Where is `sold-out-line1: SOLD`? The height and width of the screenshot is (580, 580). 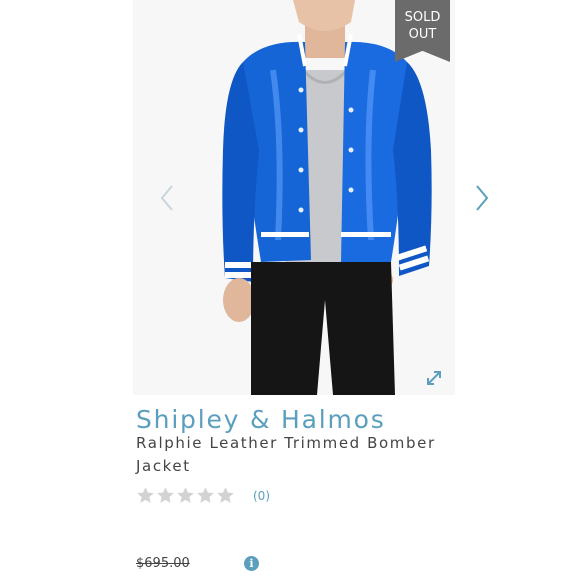
sold-out-line1: SOLD is located at coordinates (422, 17).